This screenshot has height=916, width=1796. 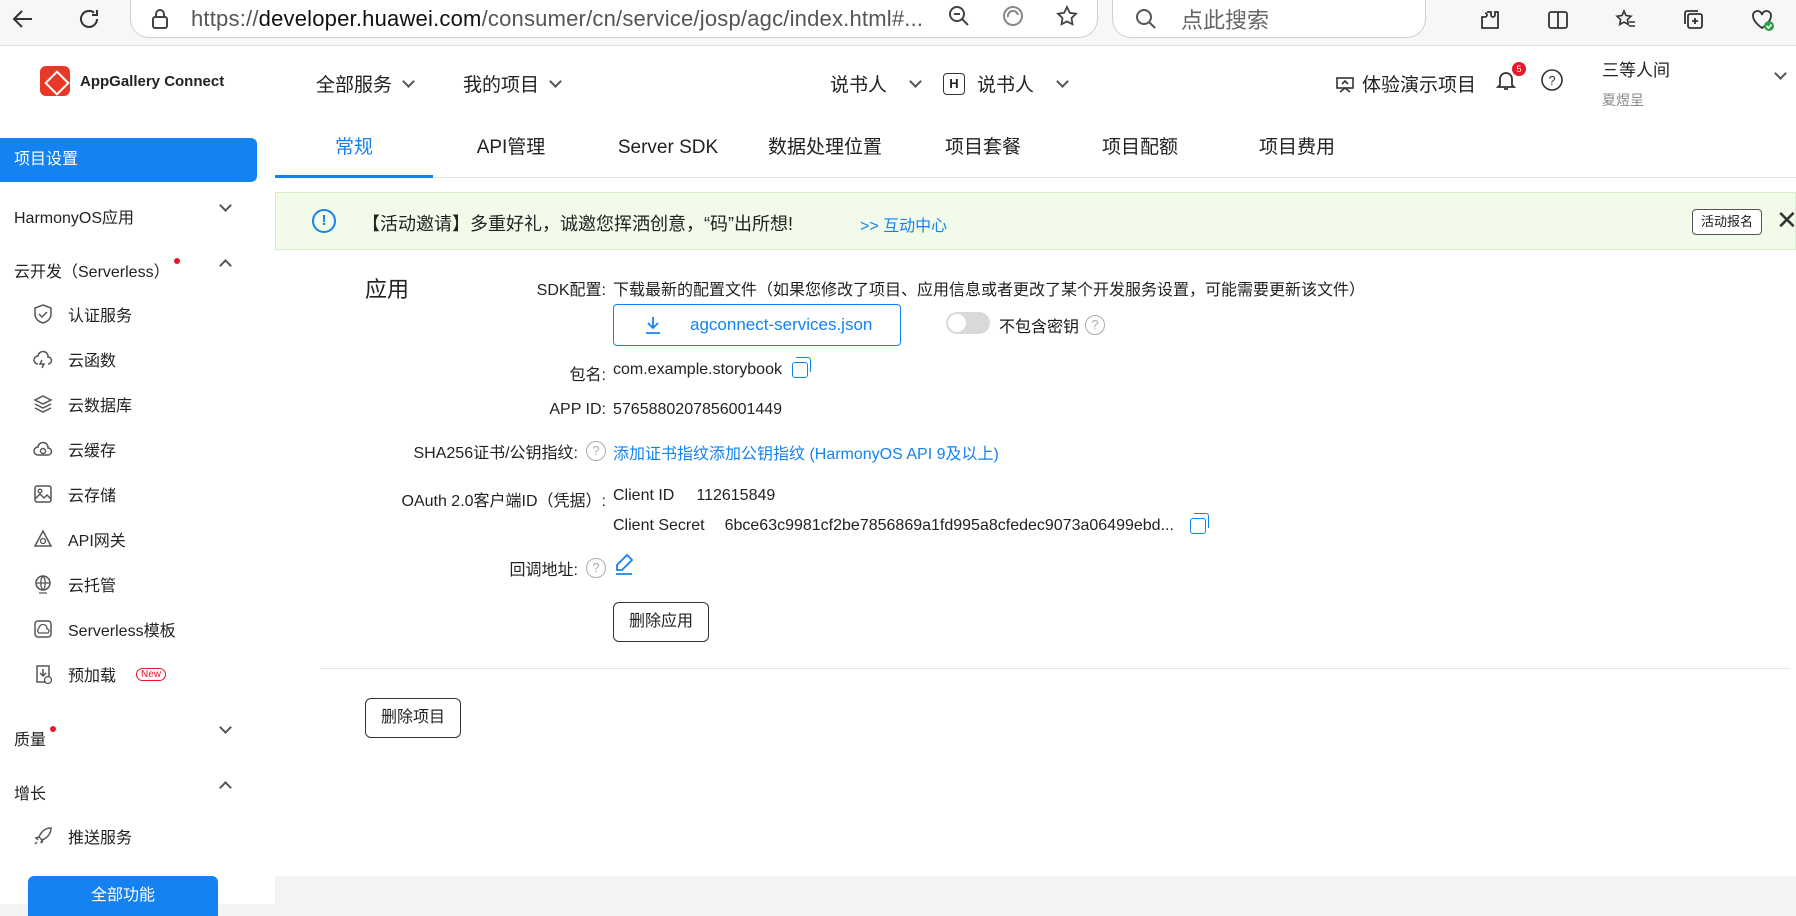 What do you see at coordinates (1636, 70) in the screenshot?
I see `user-name: 三等人间` at bounding box center [1636, 70].